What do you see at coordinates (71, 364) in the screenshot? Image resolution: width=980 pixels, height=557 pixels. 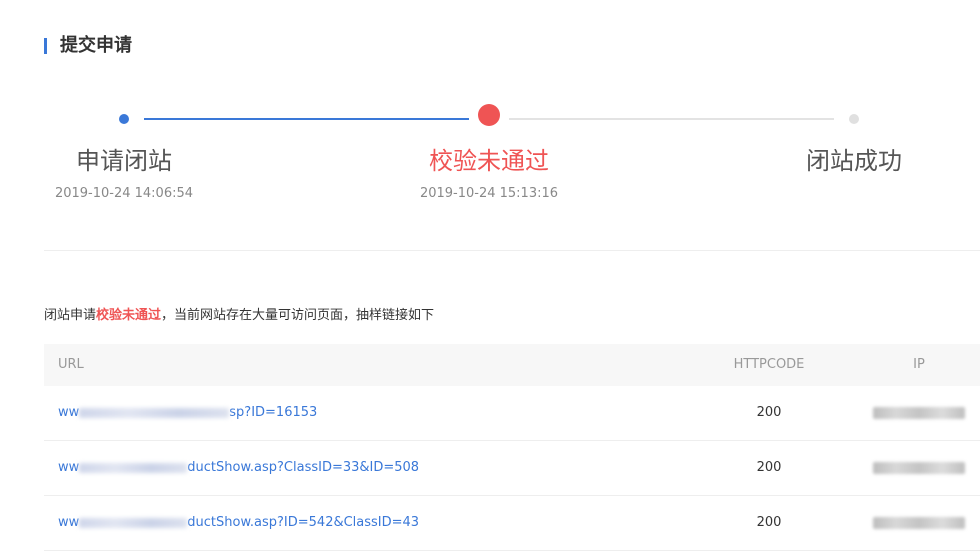 I see `header-url: URL` at bounding box center [71, 364].